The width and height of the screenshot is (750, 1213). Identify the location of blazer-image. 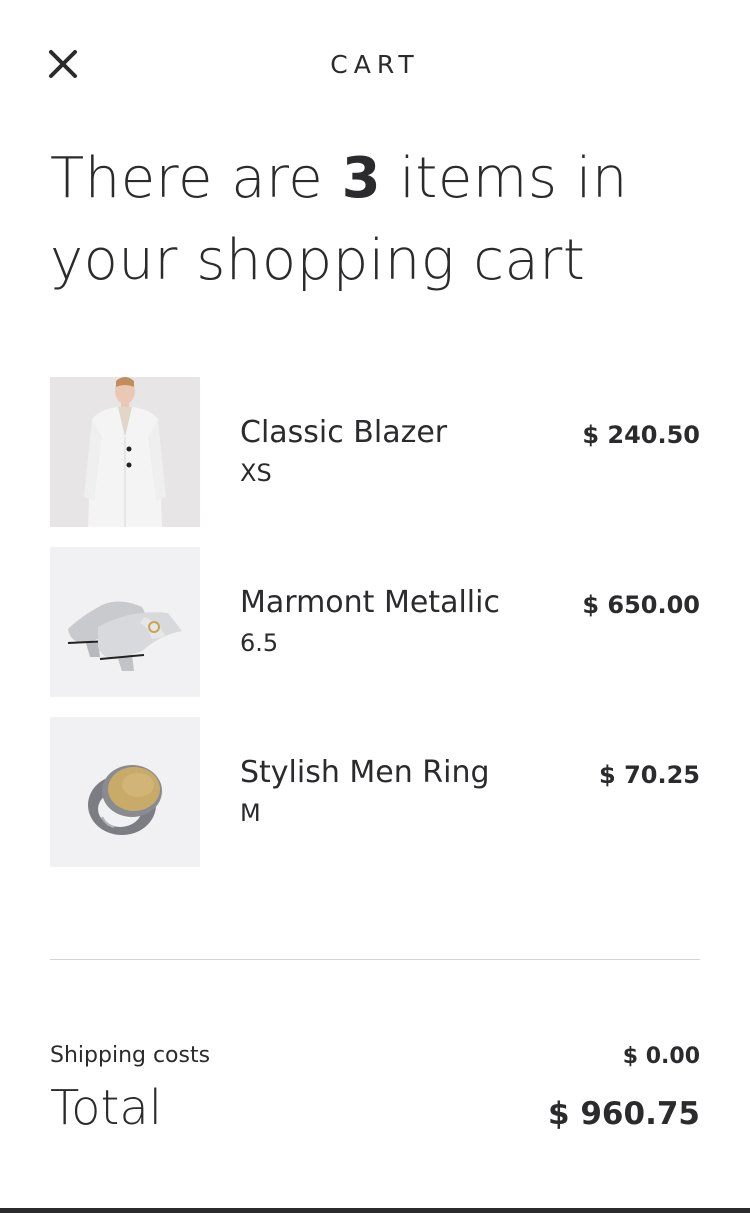
(125, 452).